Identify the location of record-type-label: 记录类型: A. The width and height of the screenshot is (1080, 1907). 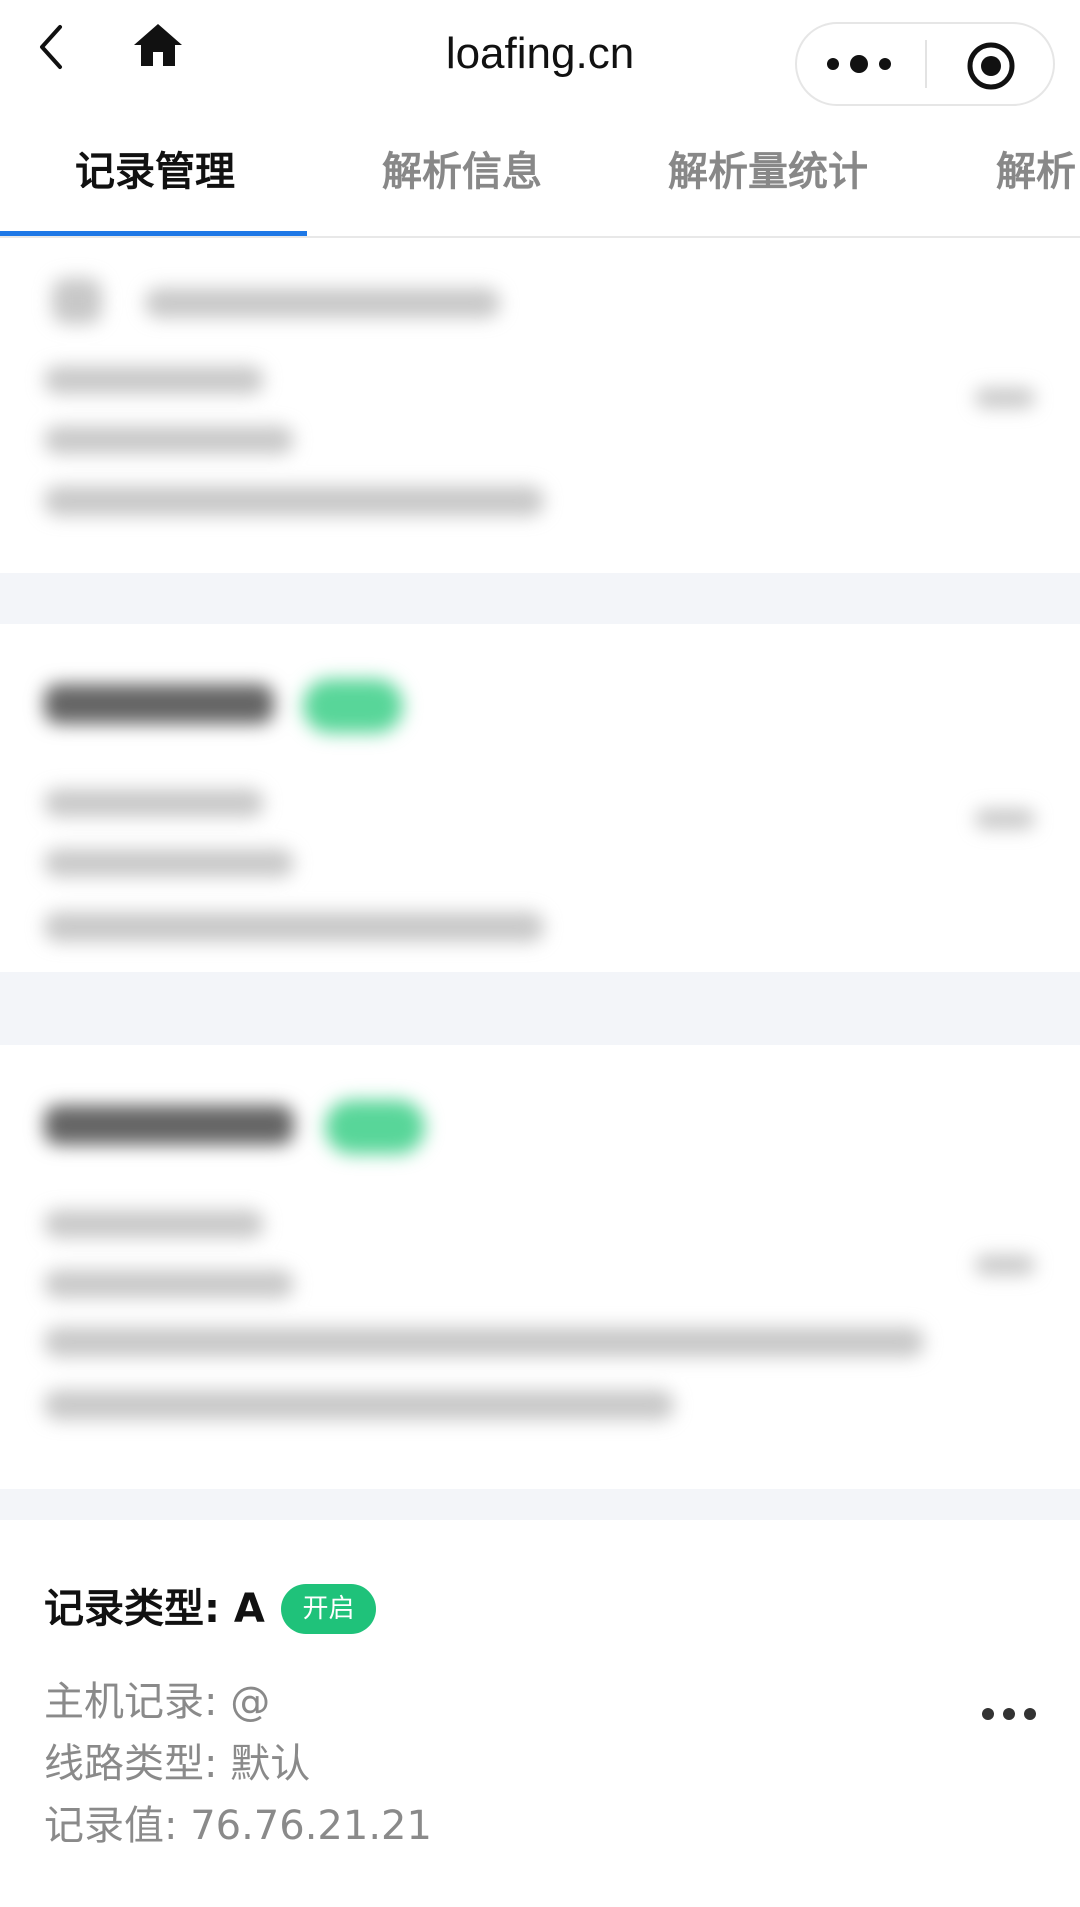
(154, 1609).